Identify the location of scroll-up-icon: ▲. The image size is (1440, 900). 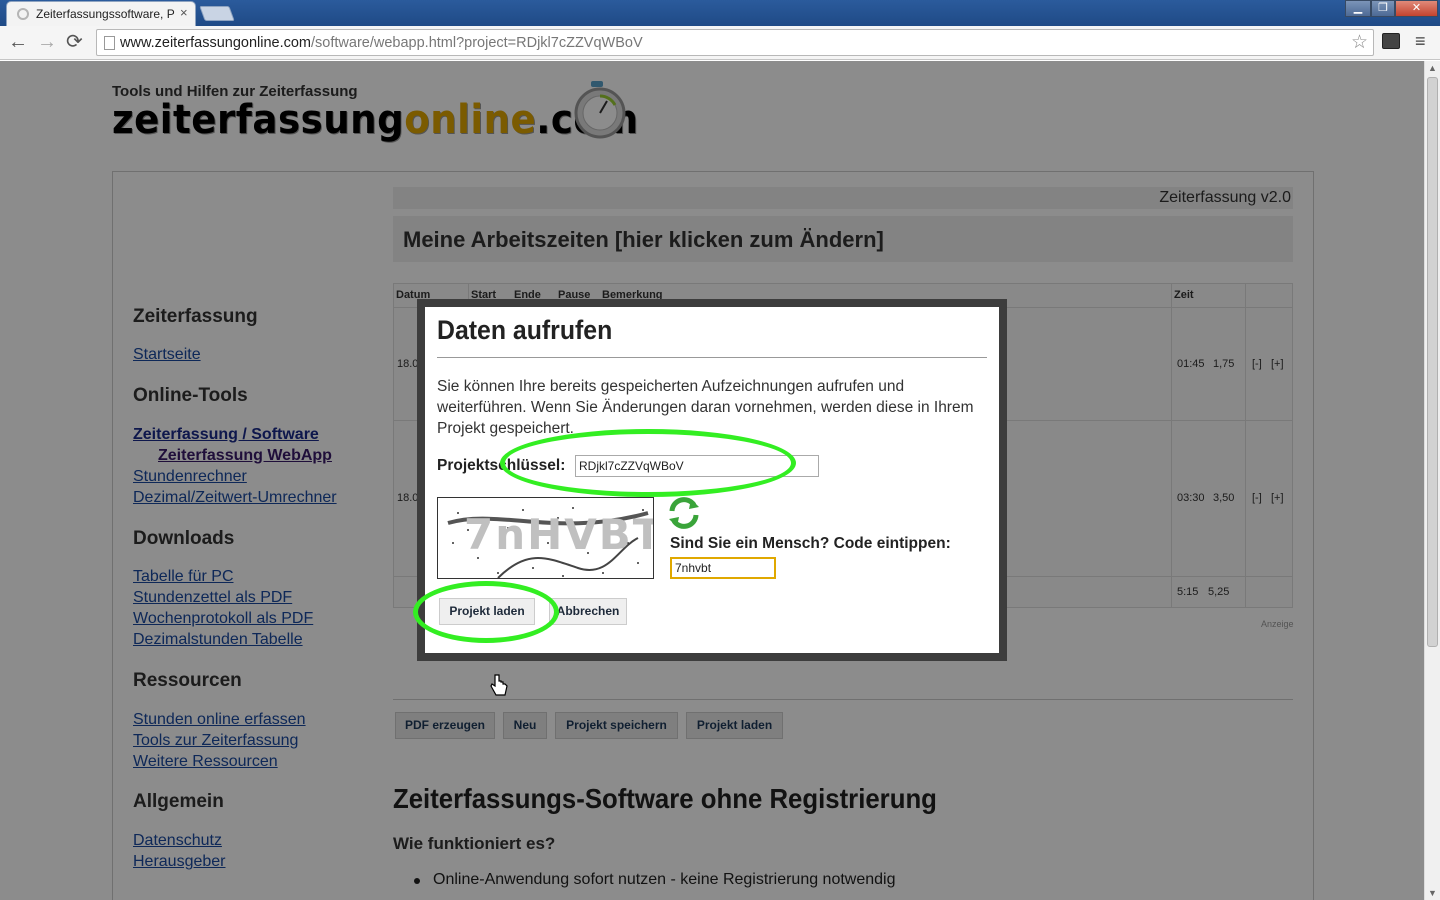
(1432, 68).